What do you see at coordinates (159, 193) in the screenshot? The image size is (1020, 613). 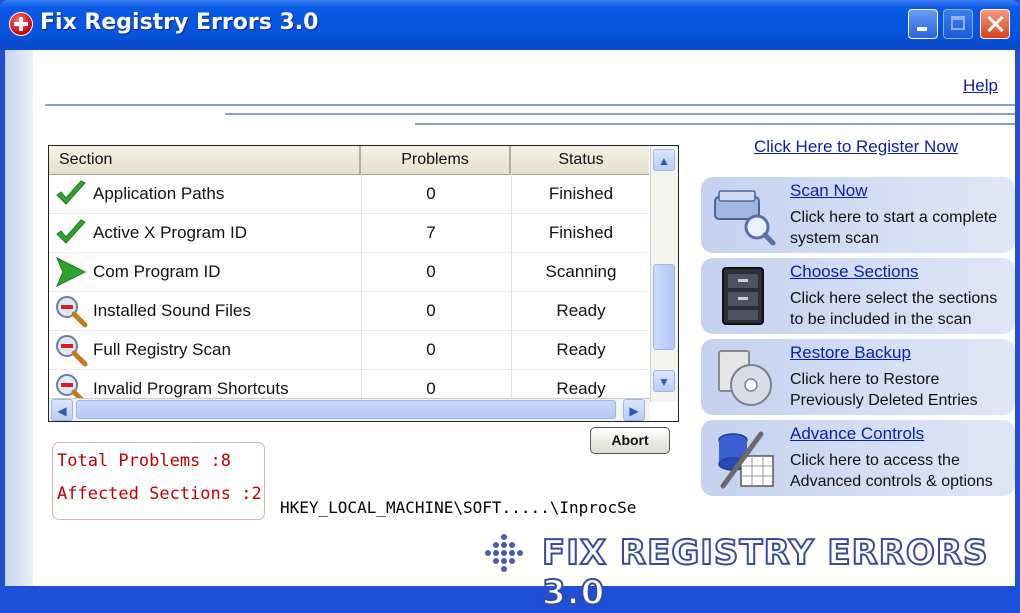 I see `section-name: Application Paths` at bounding box center [159, 193].